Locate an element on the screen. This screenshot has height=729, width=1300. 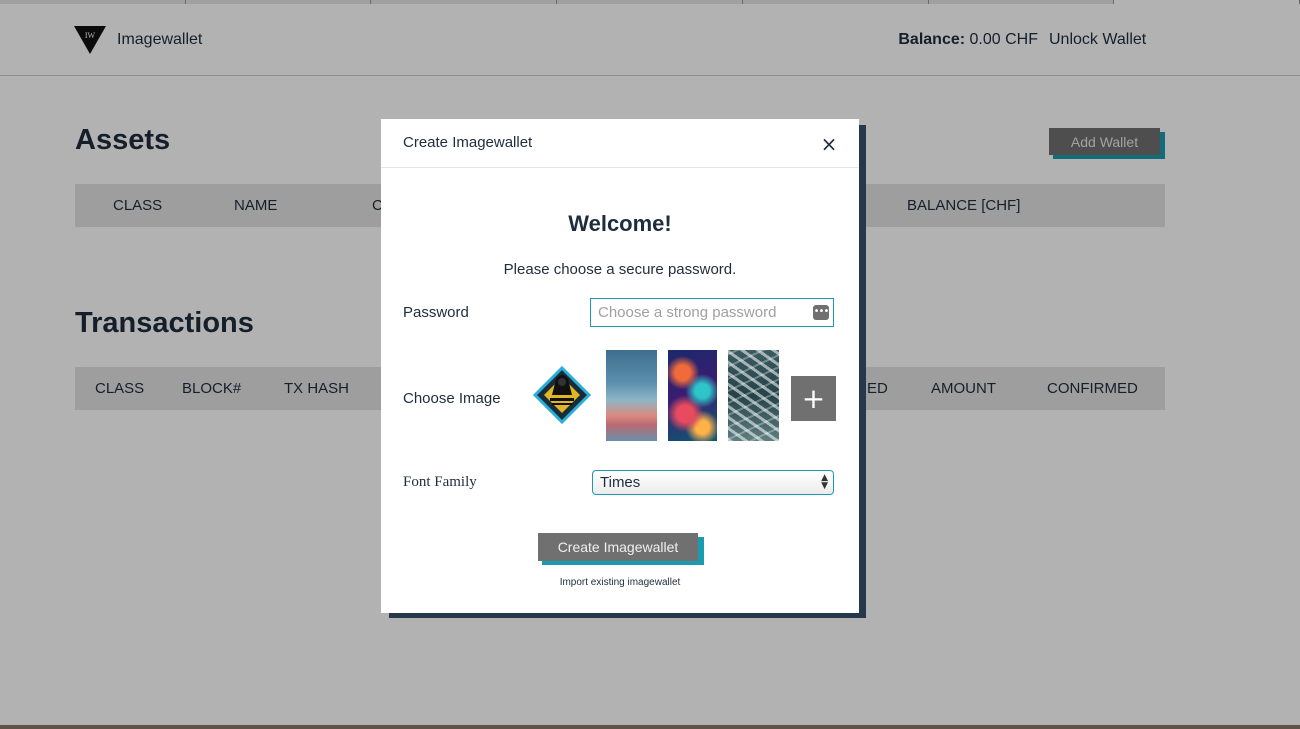
close-icon: × is located at coordinates (829, 144).